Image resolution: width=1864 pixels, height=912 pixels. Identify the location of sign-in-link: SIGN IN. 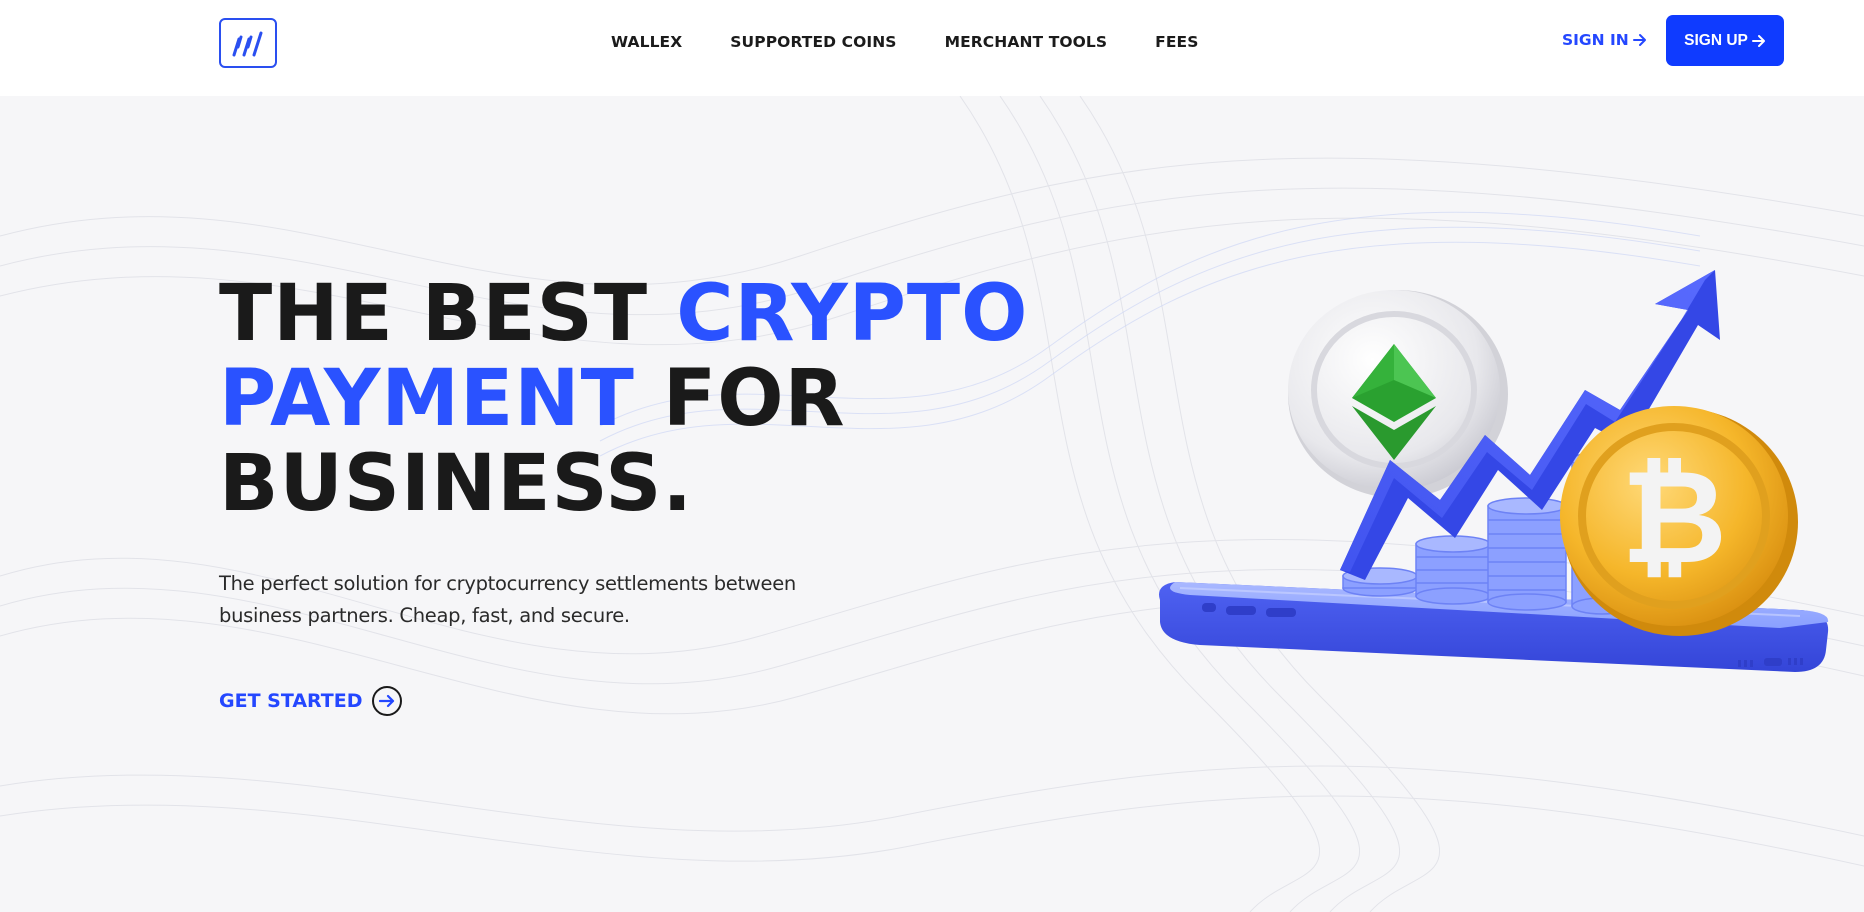
(1604, 40).